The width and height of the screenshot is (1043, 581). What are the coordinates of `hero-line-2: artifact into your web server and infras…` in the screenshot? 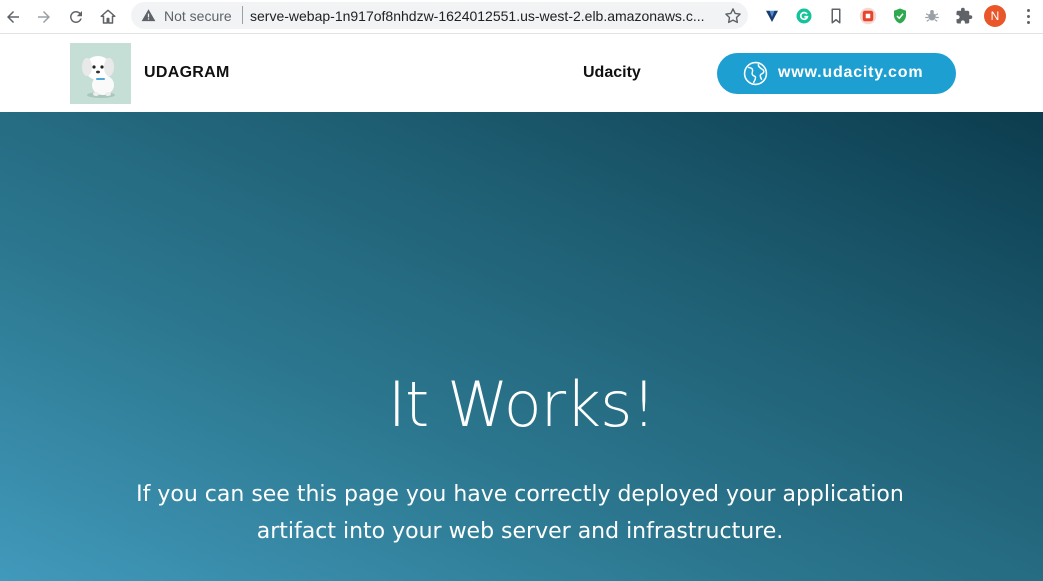 It's located at (520, 531).